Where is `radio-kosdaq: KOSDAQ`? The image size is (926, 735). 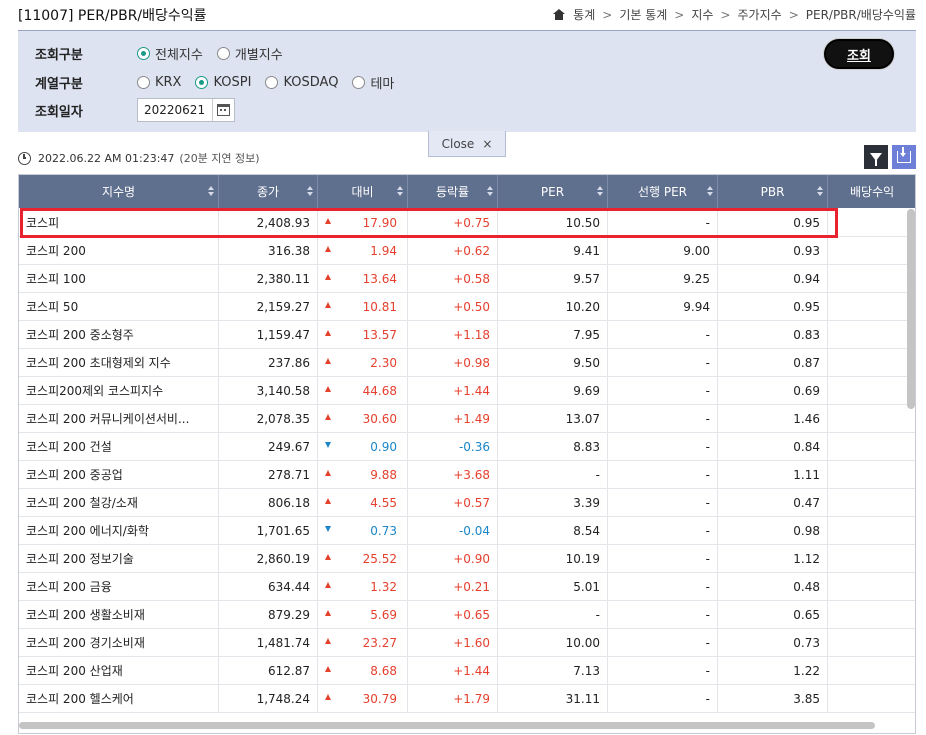 radio-kosdaq: KOSDAQ is located at coordinates (301, 82).